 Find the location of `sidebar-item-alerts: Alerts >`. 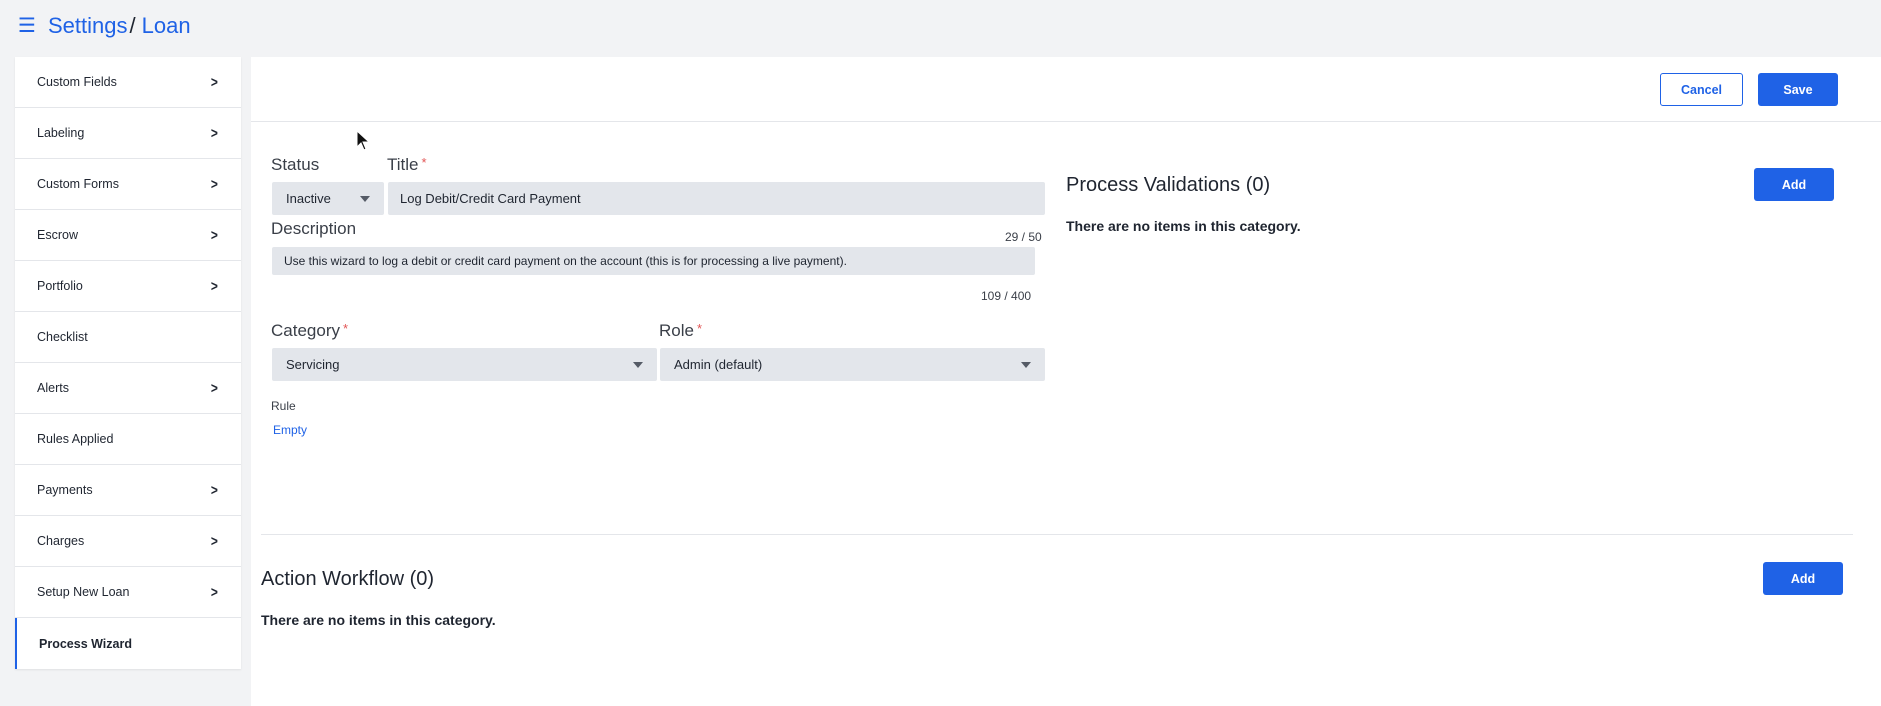

sidebar-item-alerts: Alerts > is located at coordinates (128, 388).